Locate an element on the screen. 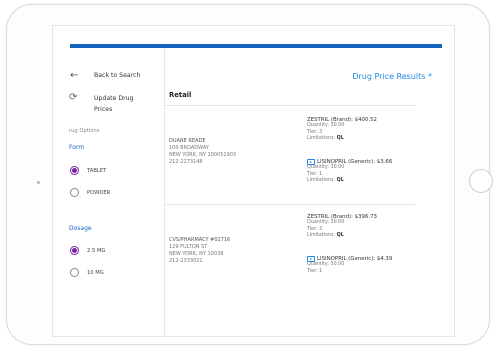 This screenshot has height=349, width=493. dosage-option-label: 2.5 MG is located at coordinates (96, 250).